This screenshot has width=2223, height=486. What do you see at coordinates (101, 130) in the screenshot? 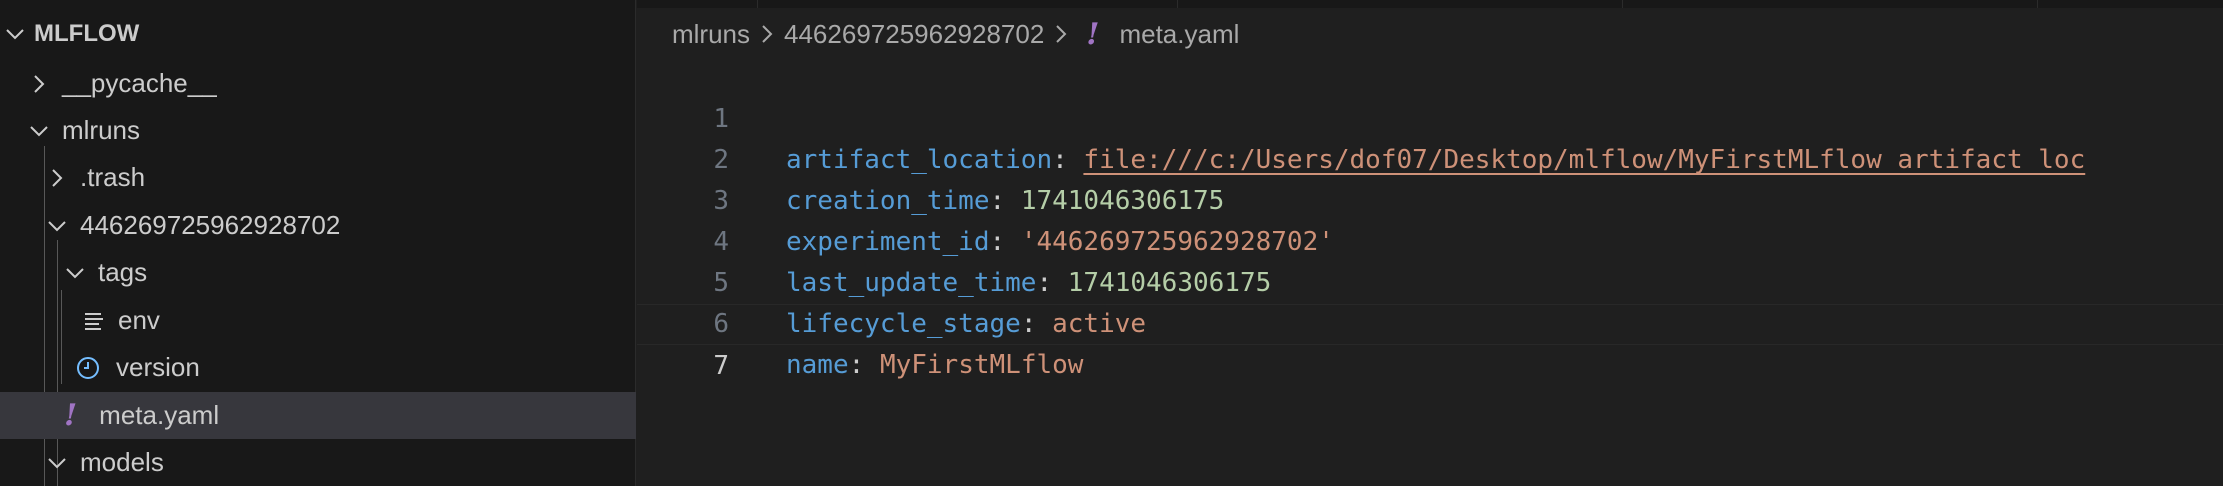
I see `tree-item-label: mlruns` at bounding box center [101, 130].